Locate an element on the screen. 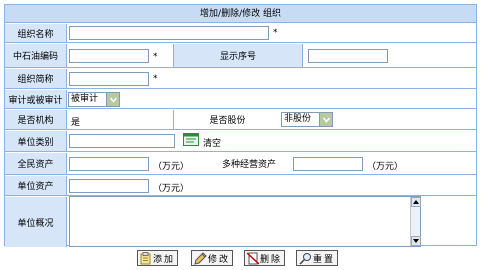 This screenshot has height=270, width=481. select-list-icon is located at coordinates (191, 141).